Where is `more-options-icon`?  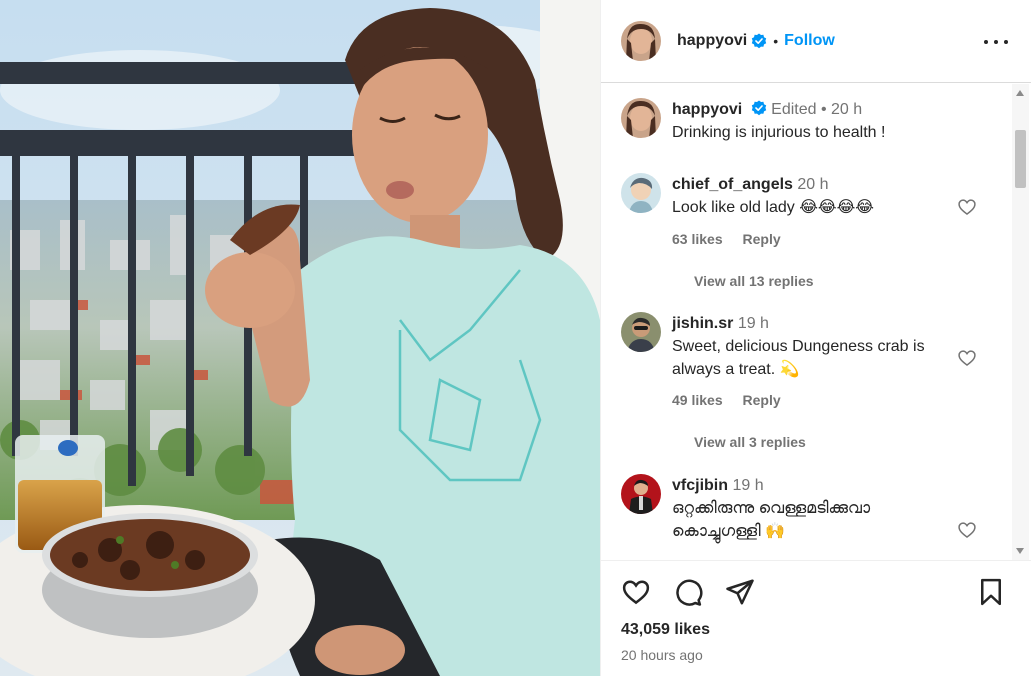 more-options-icon is located at coordinates (996, 42).